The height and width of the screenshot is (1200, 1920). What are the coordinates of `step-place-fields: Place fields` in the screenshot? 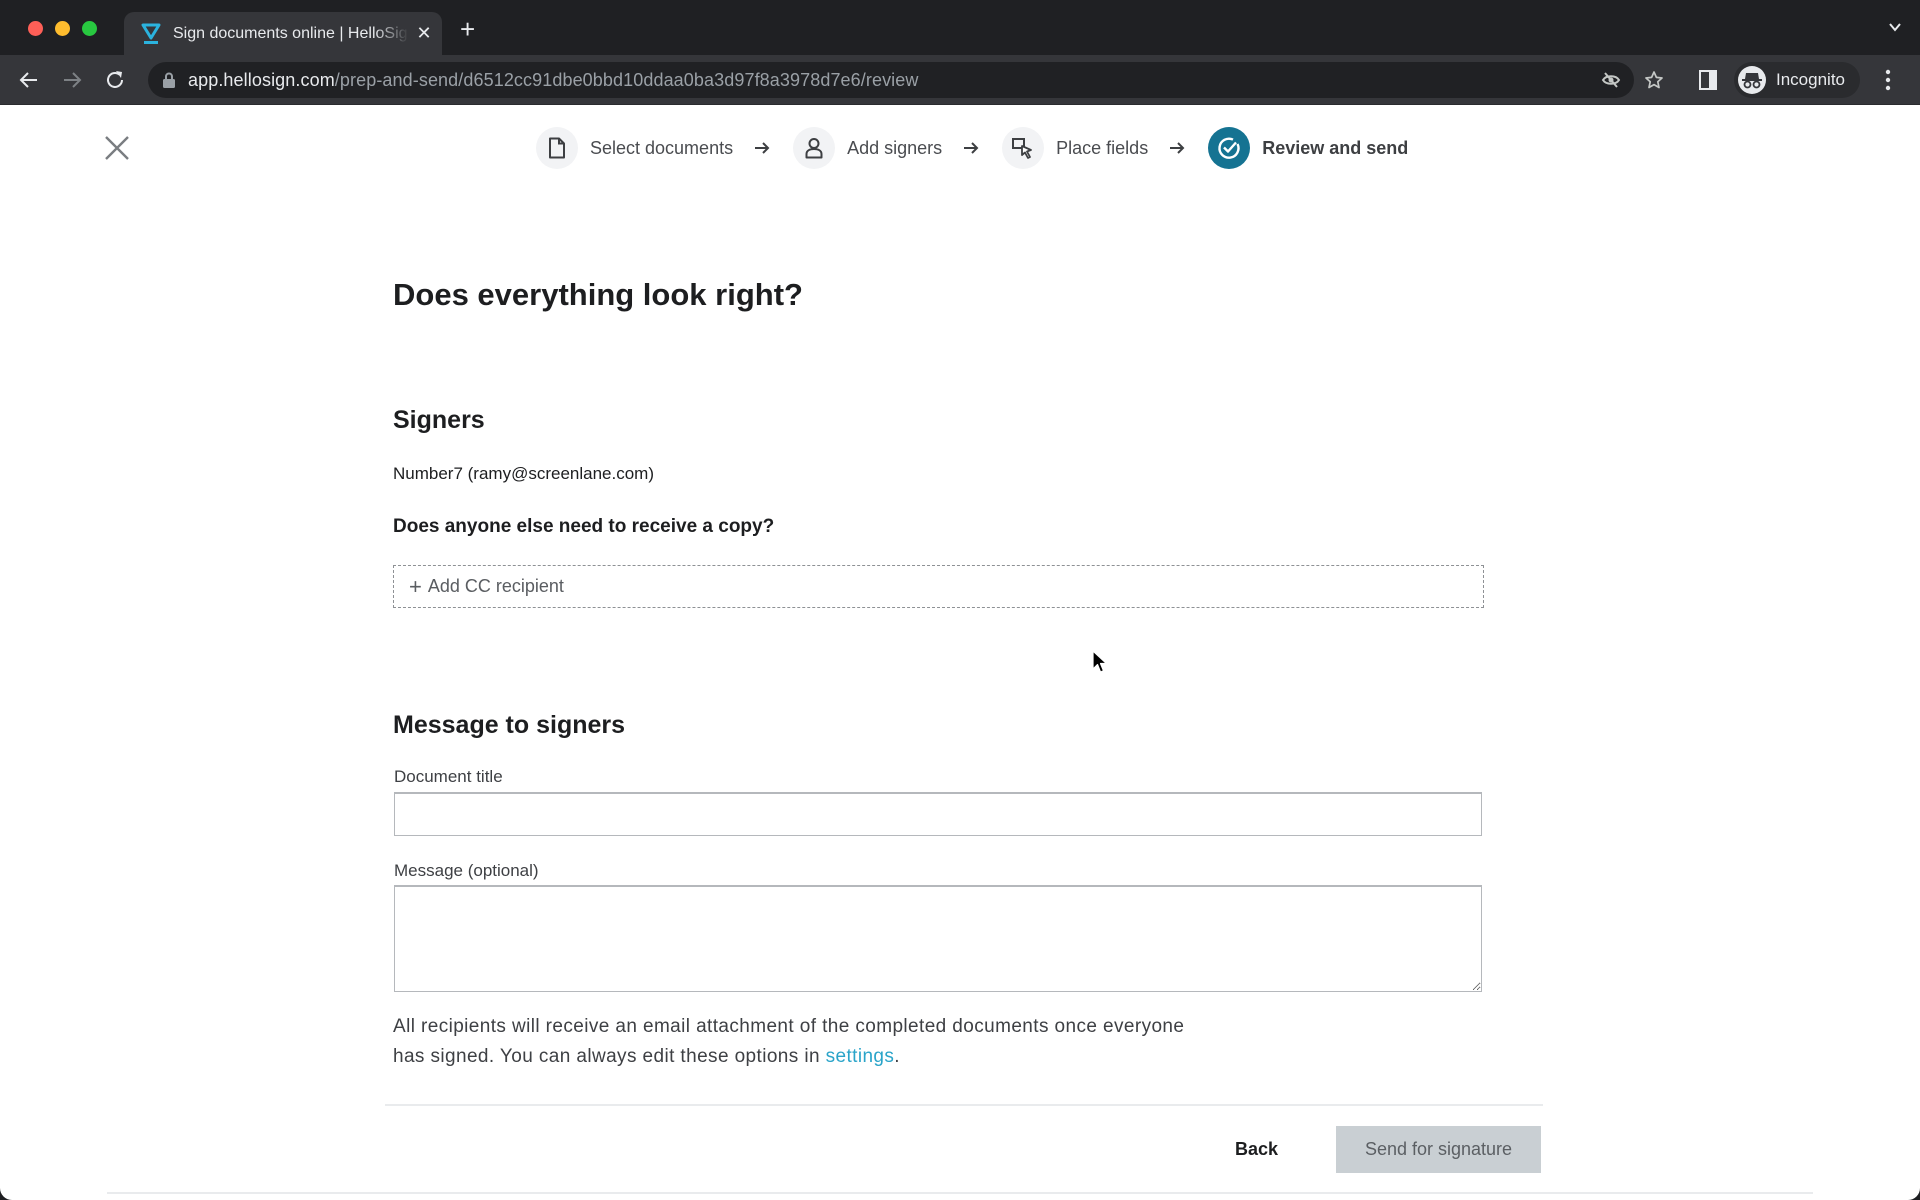 It's located at (1075, 148).